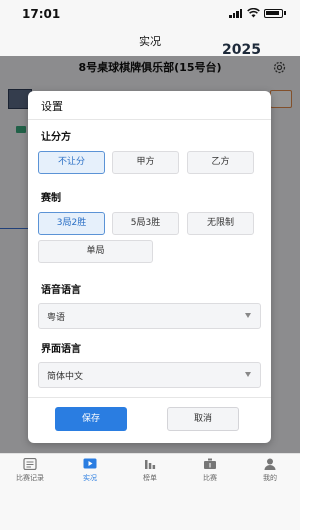  Describe the element at coordinates (91, 419) in the screenshot. I see `save-button: 保存` at that location.